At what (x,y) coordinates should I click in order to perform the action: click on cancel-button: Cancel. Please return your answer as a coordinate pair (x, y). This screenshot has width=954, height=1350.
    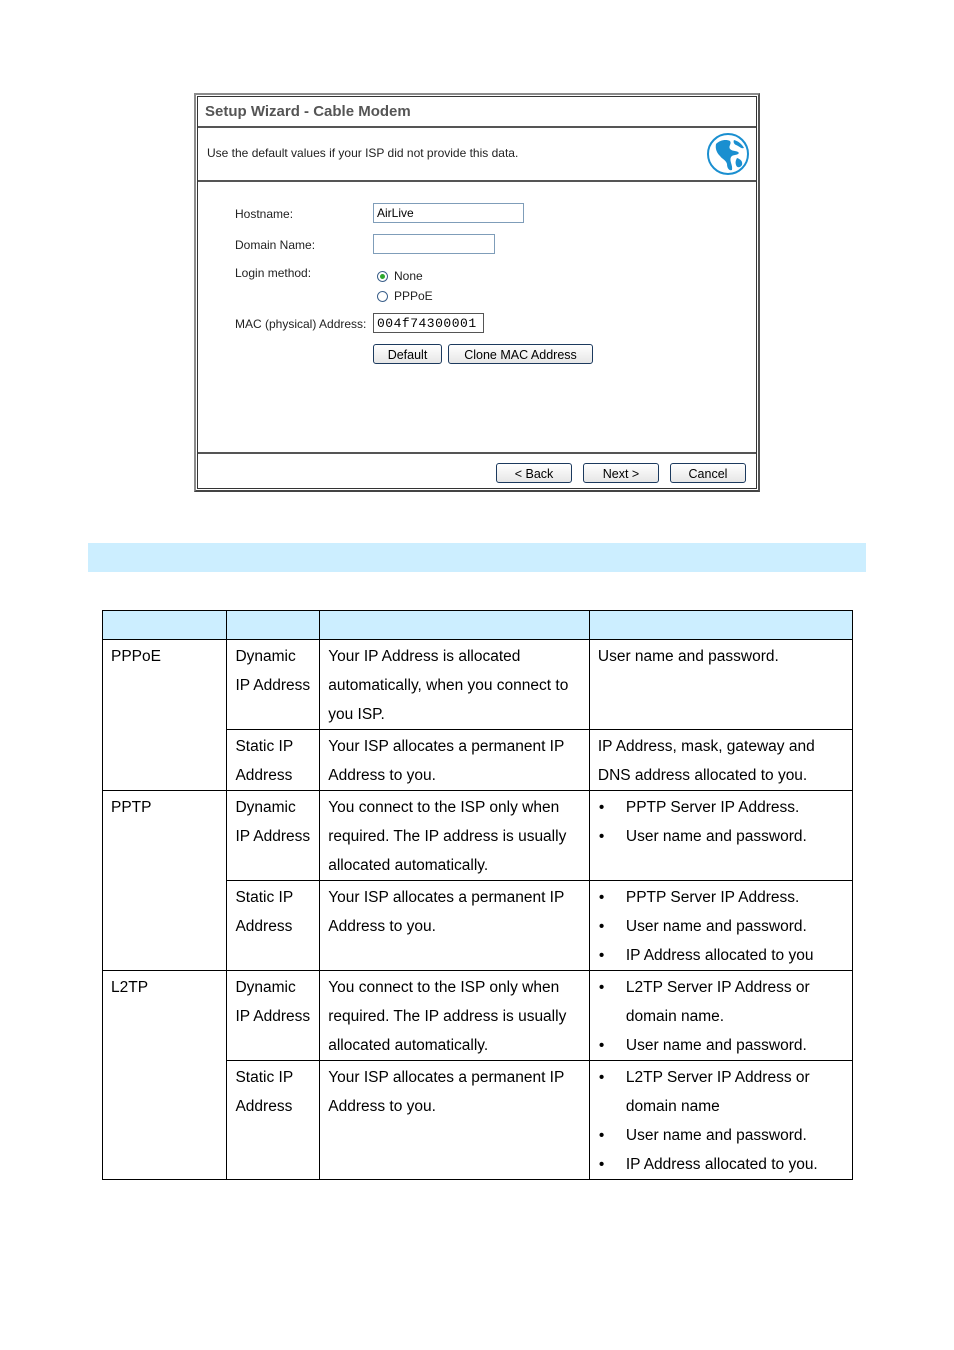
    Looking at the image, I should click on (708, 473).